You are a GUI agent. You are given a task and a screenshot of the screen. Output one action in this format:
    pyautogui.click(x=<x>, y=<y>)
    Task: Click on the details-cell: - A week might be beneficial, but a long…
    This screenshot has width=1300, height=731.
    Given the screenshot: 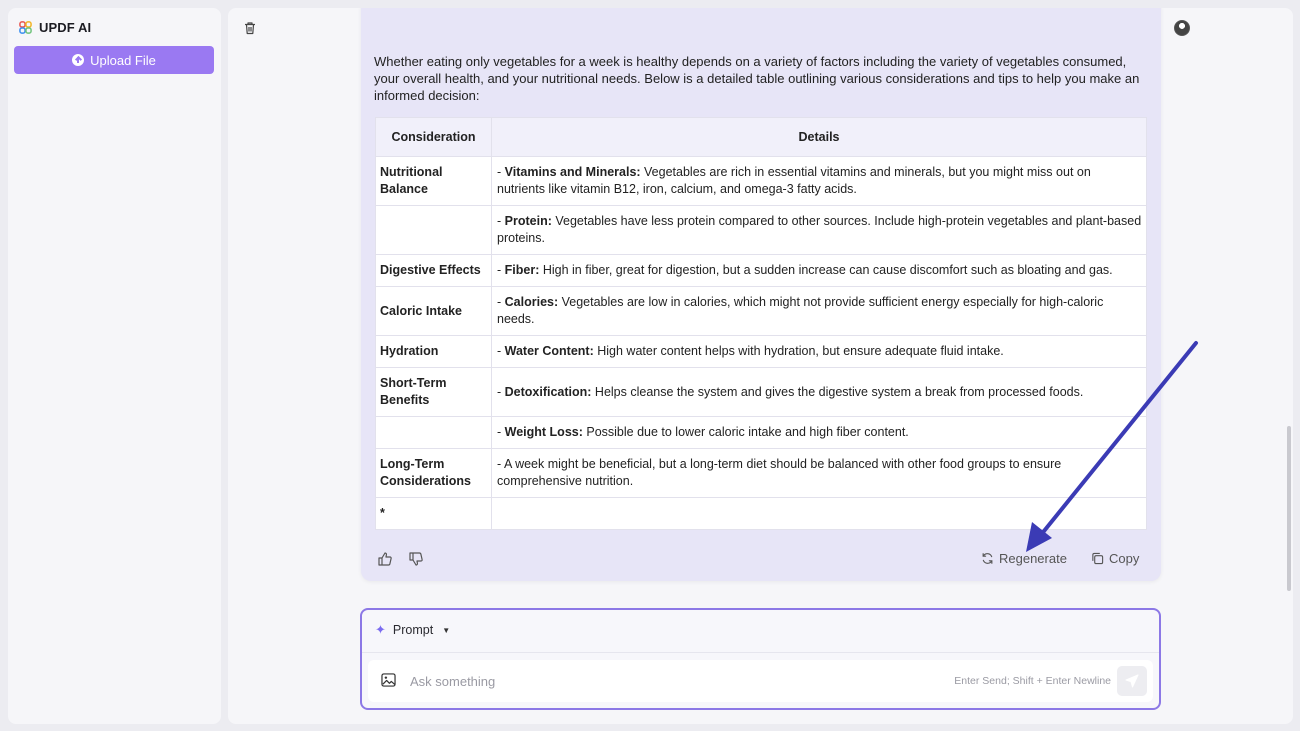 What is the action you would take?
    pyautogui.click(x=819, y=473)
    